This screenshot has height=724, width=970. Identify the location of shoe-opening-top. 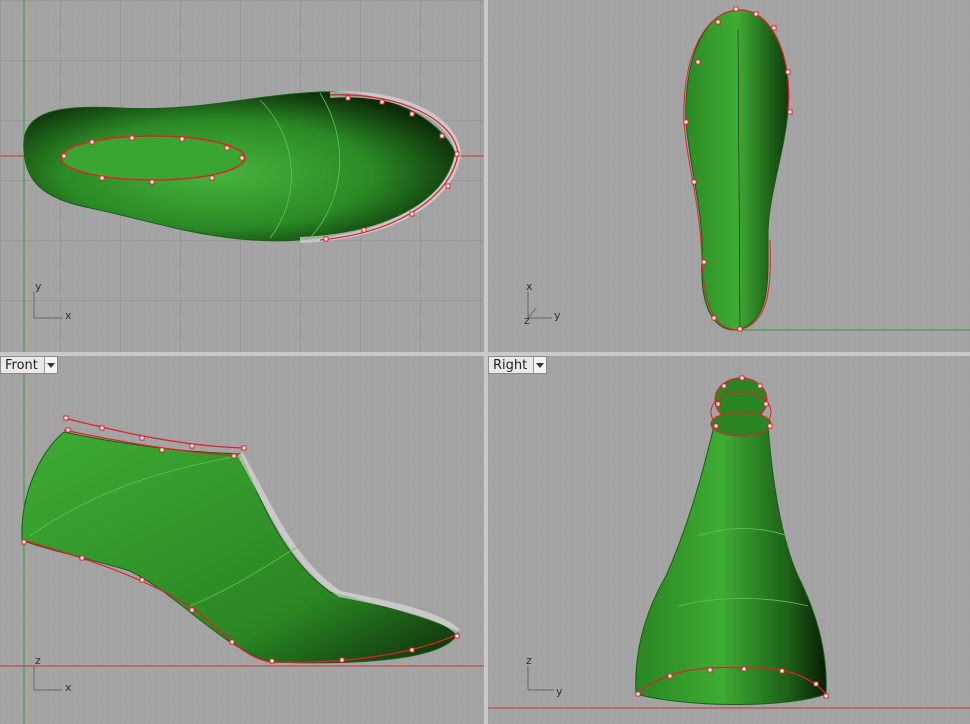
(153, 158).